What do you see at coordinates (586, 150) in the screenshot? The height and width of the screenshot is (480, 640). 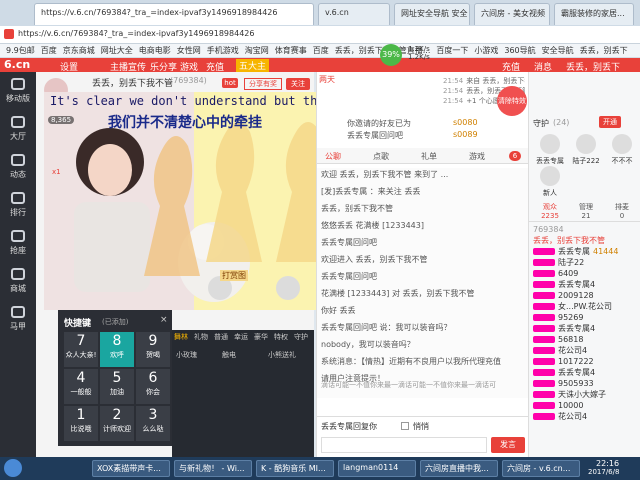 I see `guard-item: 陆子222` at bounding box center [586, 150].